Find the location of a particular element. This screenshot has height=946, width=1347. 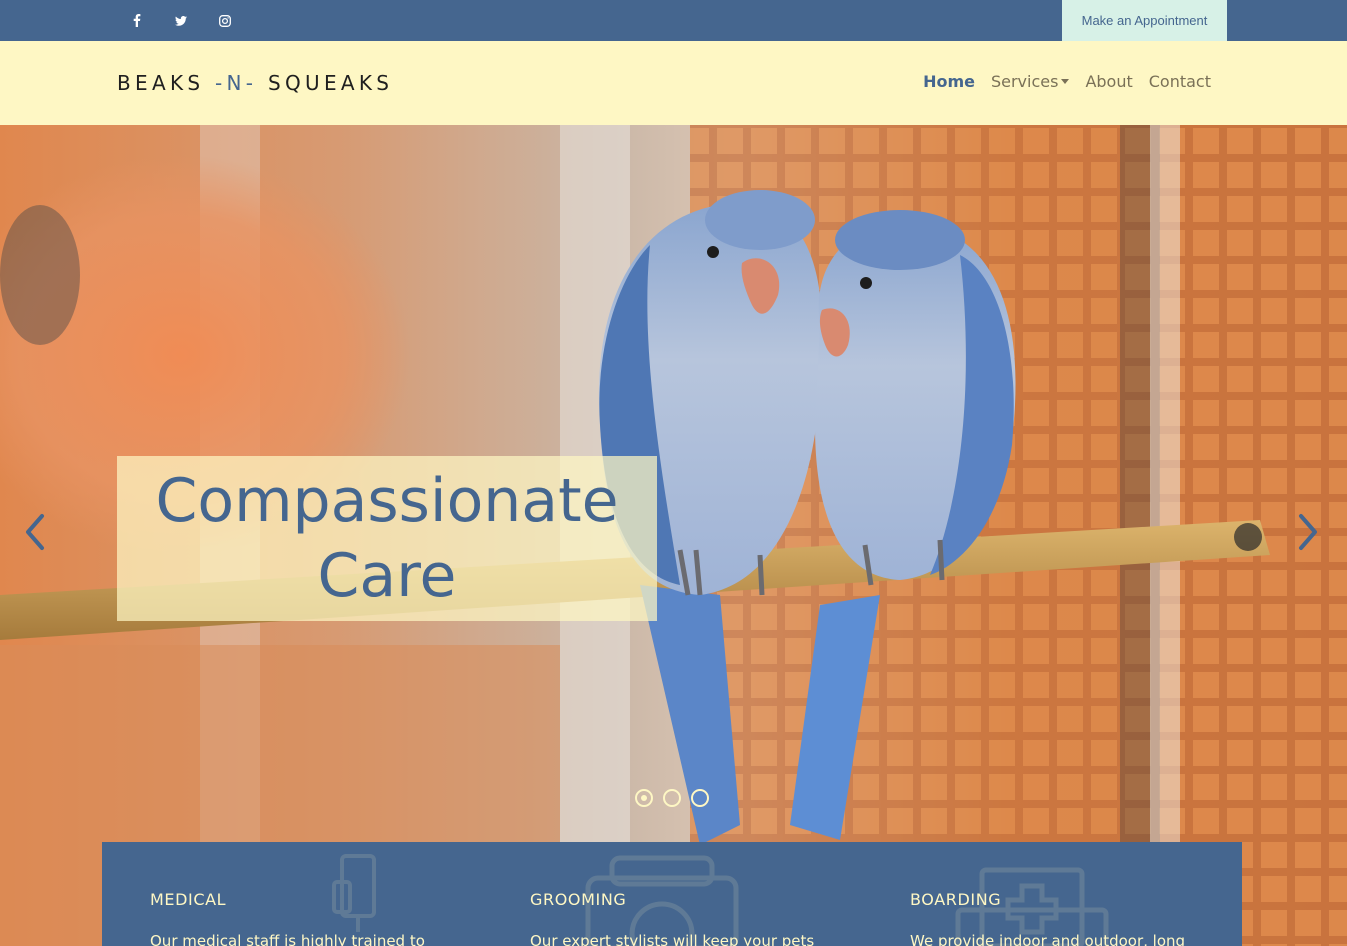

service-title-boarding: BOARDING is located at coordinates (956, 899).